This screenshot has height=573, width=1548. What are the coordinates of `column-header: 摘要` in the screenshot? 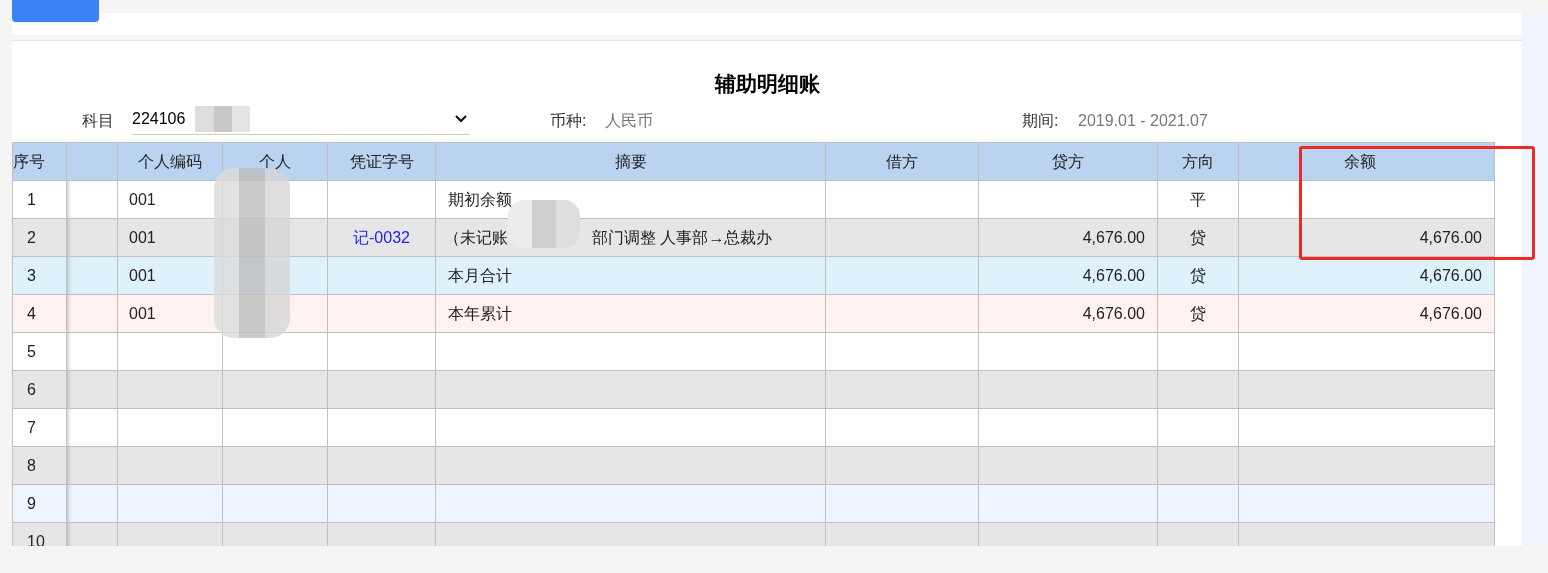 It's located at (630, 161).